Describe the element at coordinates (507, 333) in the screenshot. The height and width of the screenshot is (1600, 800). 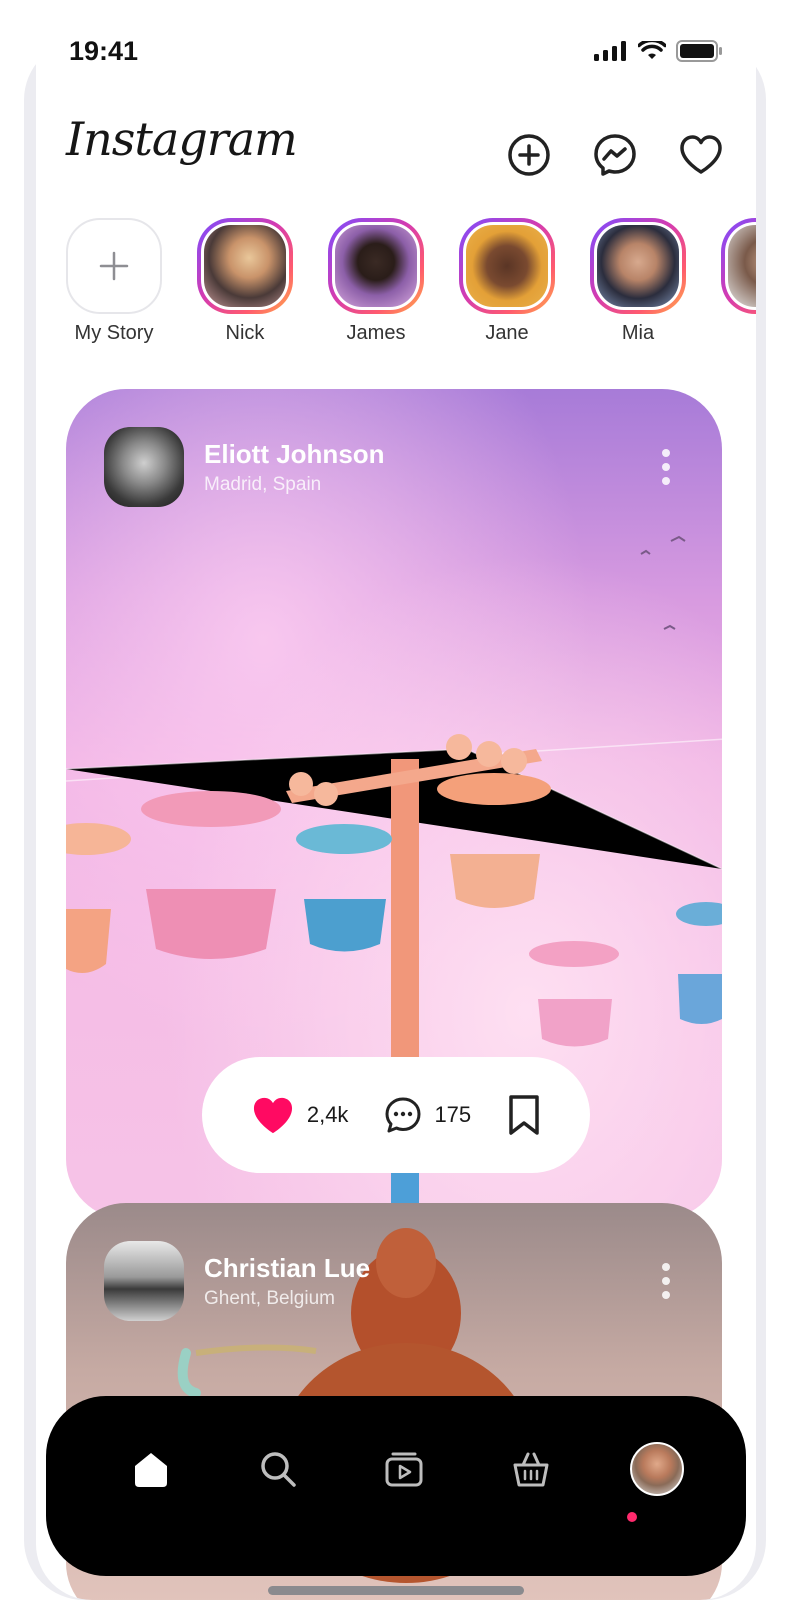
I see `story-label: Jane` at that location.